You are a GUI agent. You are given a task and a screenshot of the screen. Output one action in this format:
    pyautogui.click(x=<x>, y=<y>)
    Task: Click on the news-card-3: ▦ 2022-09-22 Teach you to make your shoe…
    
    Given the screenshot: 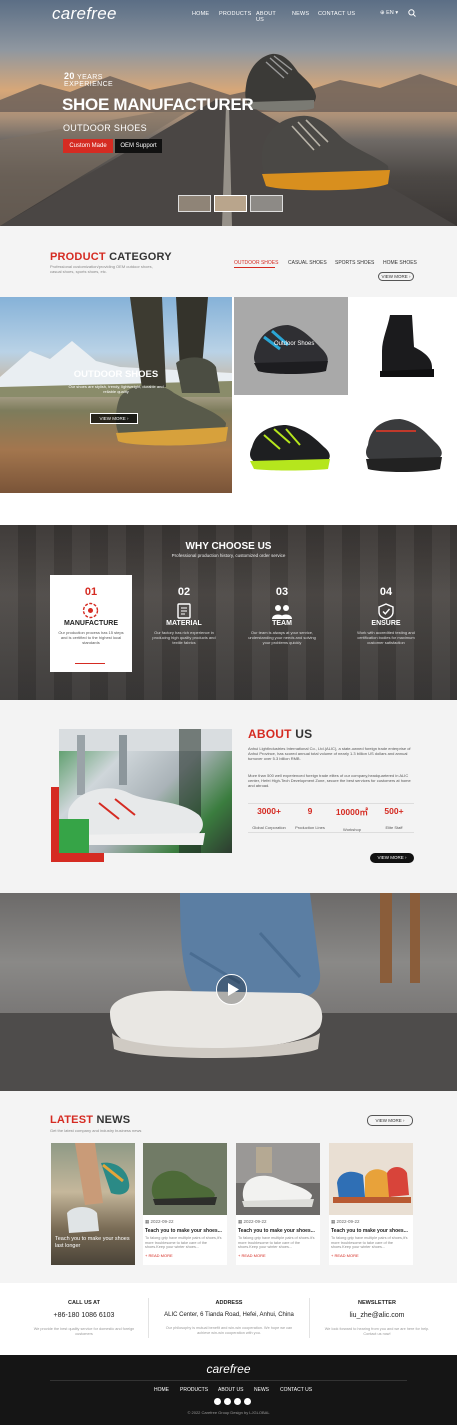 What is the action you would take?
    pyautogui.click(x=371, y=1204)
    